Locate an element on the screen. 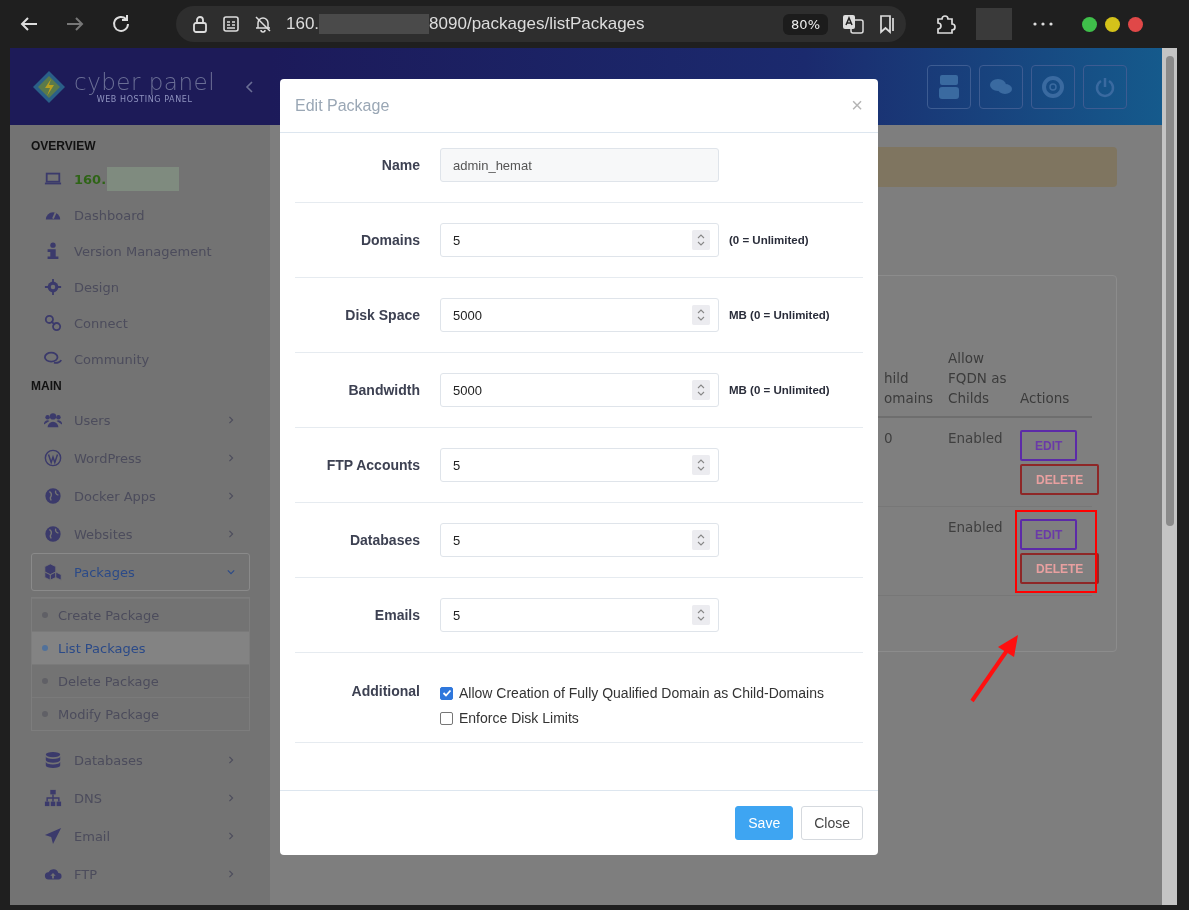  notifications-off-icon is located at coordinates (263, 24).